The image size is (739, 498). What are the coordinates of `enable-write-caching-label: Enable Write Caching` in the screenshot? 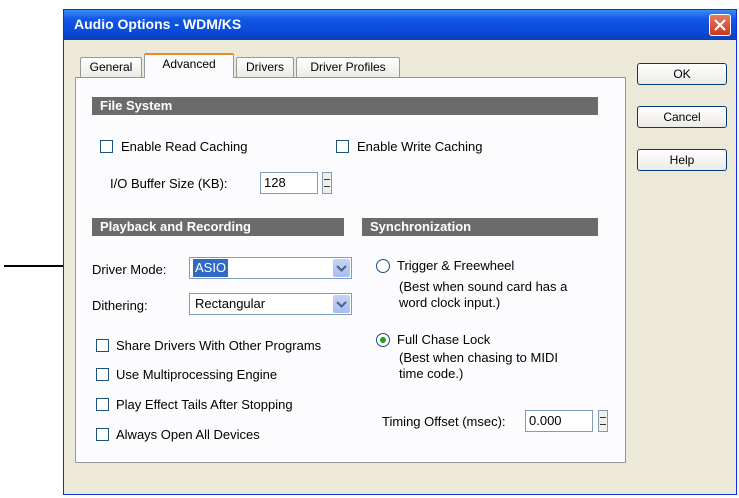 It's located at (420, 146).